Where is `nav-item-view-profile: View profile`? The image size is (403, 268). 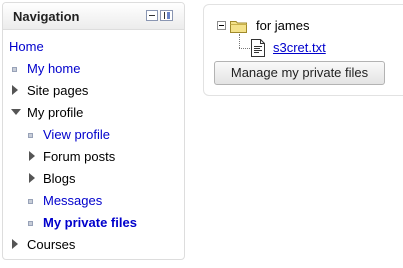 nav-item-view-profile: View profile is located at coordinates (76, 135).